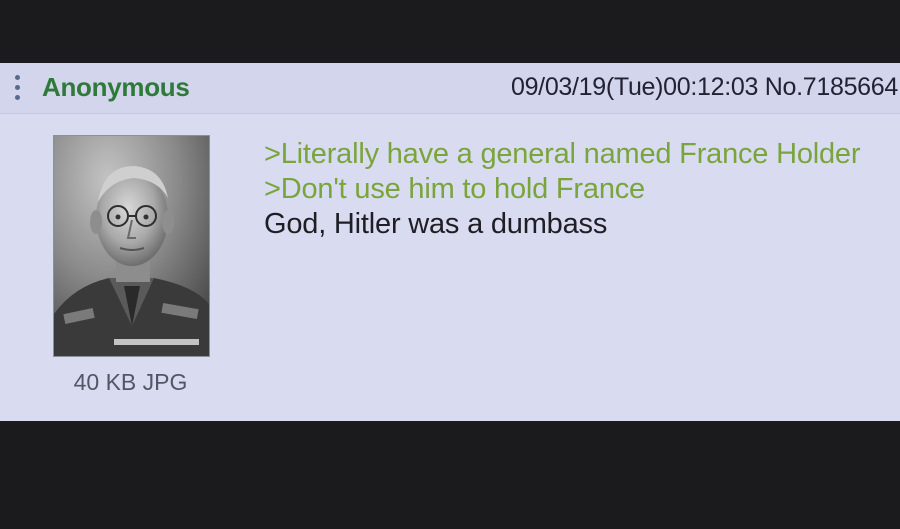  I want to click on greentext-line: >Don't use him to hold France, so click(454, 189).